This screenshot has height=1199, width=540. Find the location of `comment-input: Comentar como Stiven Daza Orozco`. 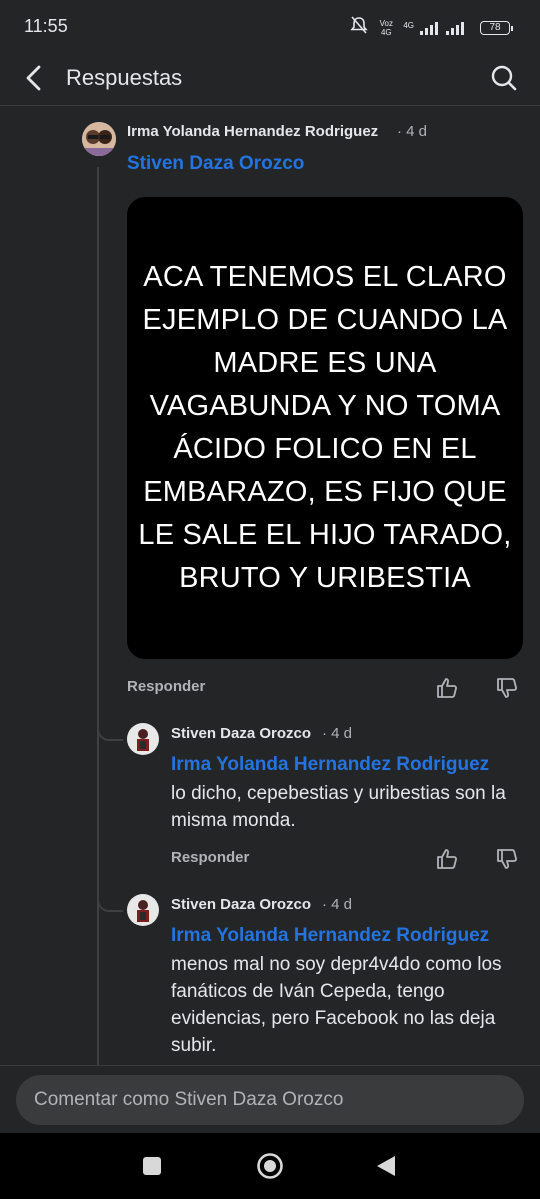

comment-input: Comentar como Stiven Daza Orozco is located at coordinates (270, 1100).